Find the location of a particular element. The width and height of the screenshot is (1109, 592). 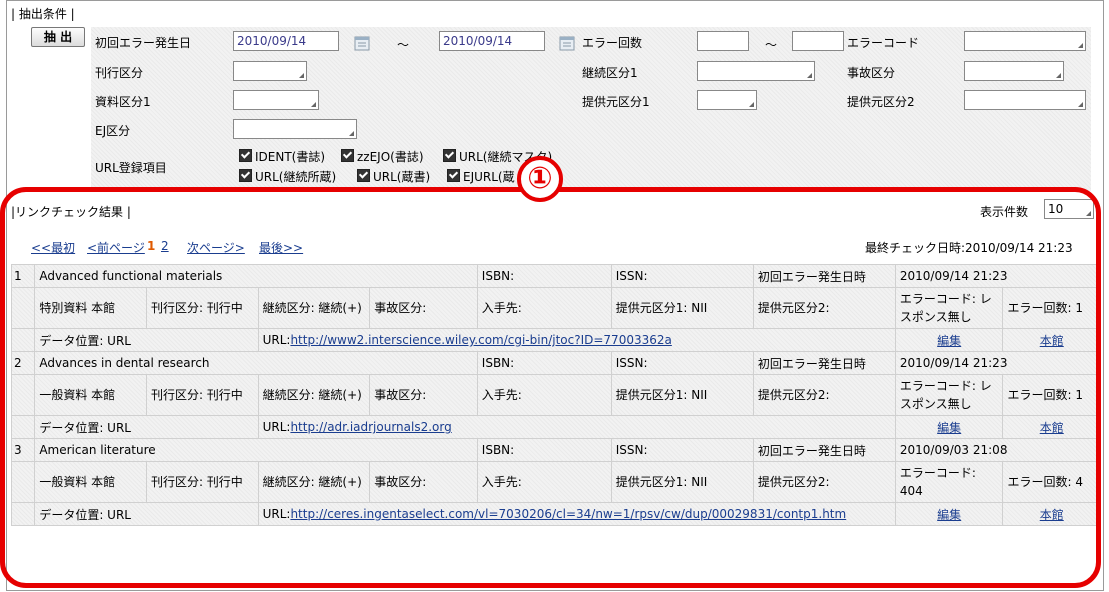

checkbox-url-keizoku-shozo: URL(継続所蔵) is located at coordinates (287, 176).